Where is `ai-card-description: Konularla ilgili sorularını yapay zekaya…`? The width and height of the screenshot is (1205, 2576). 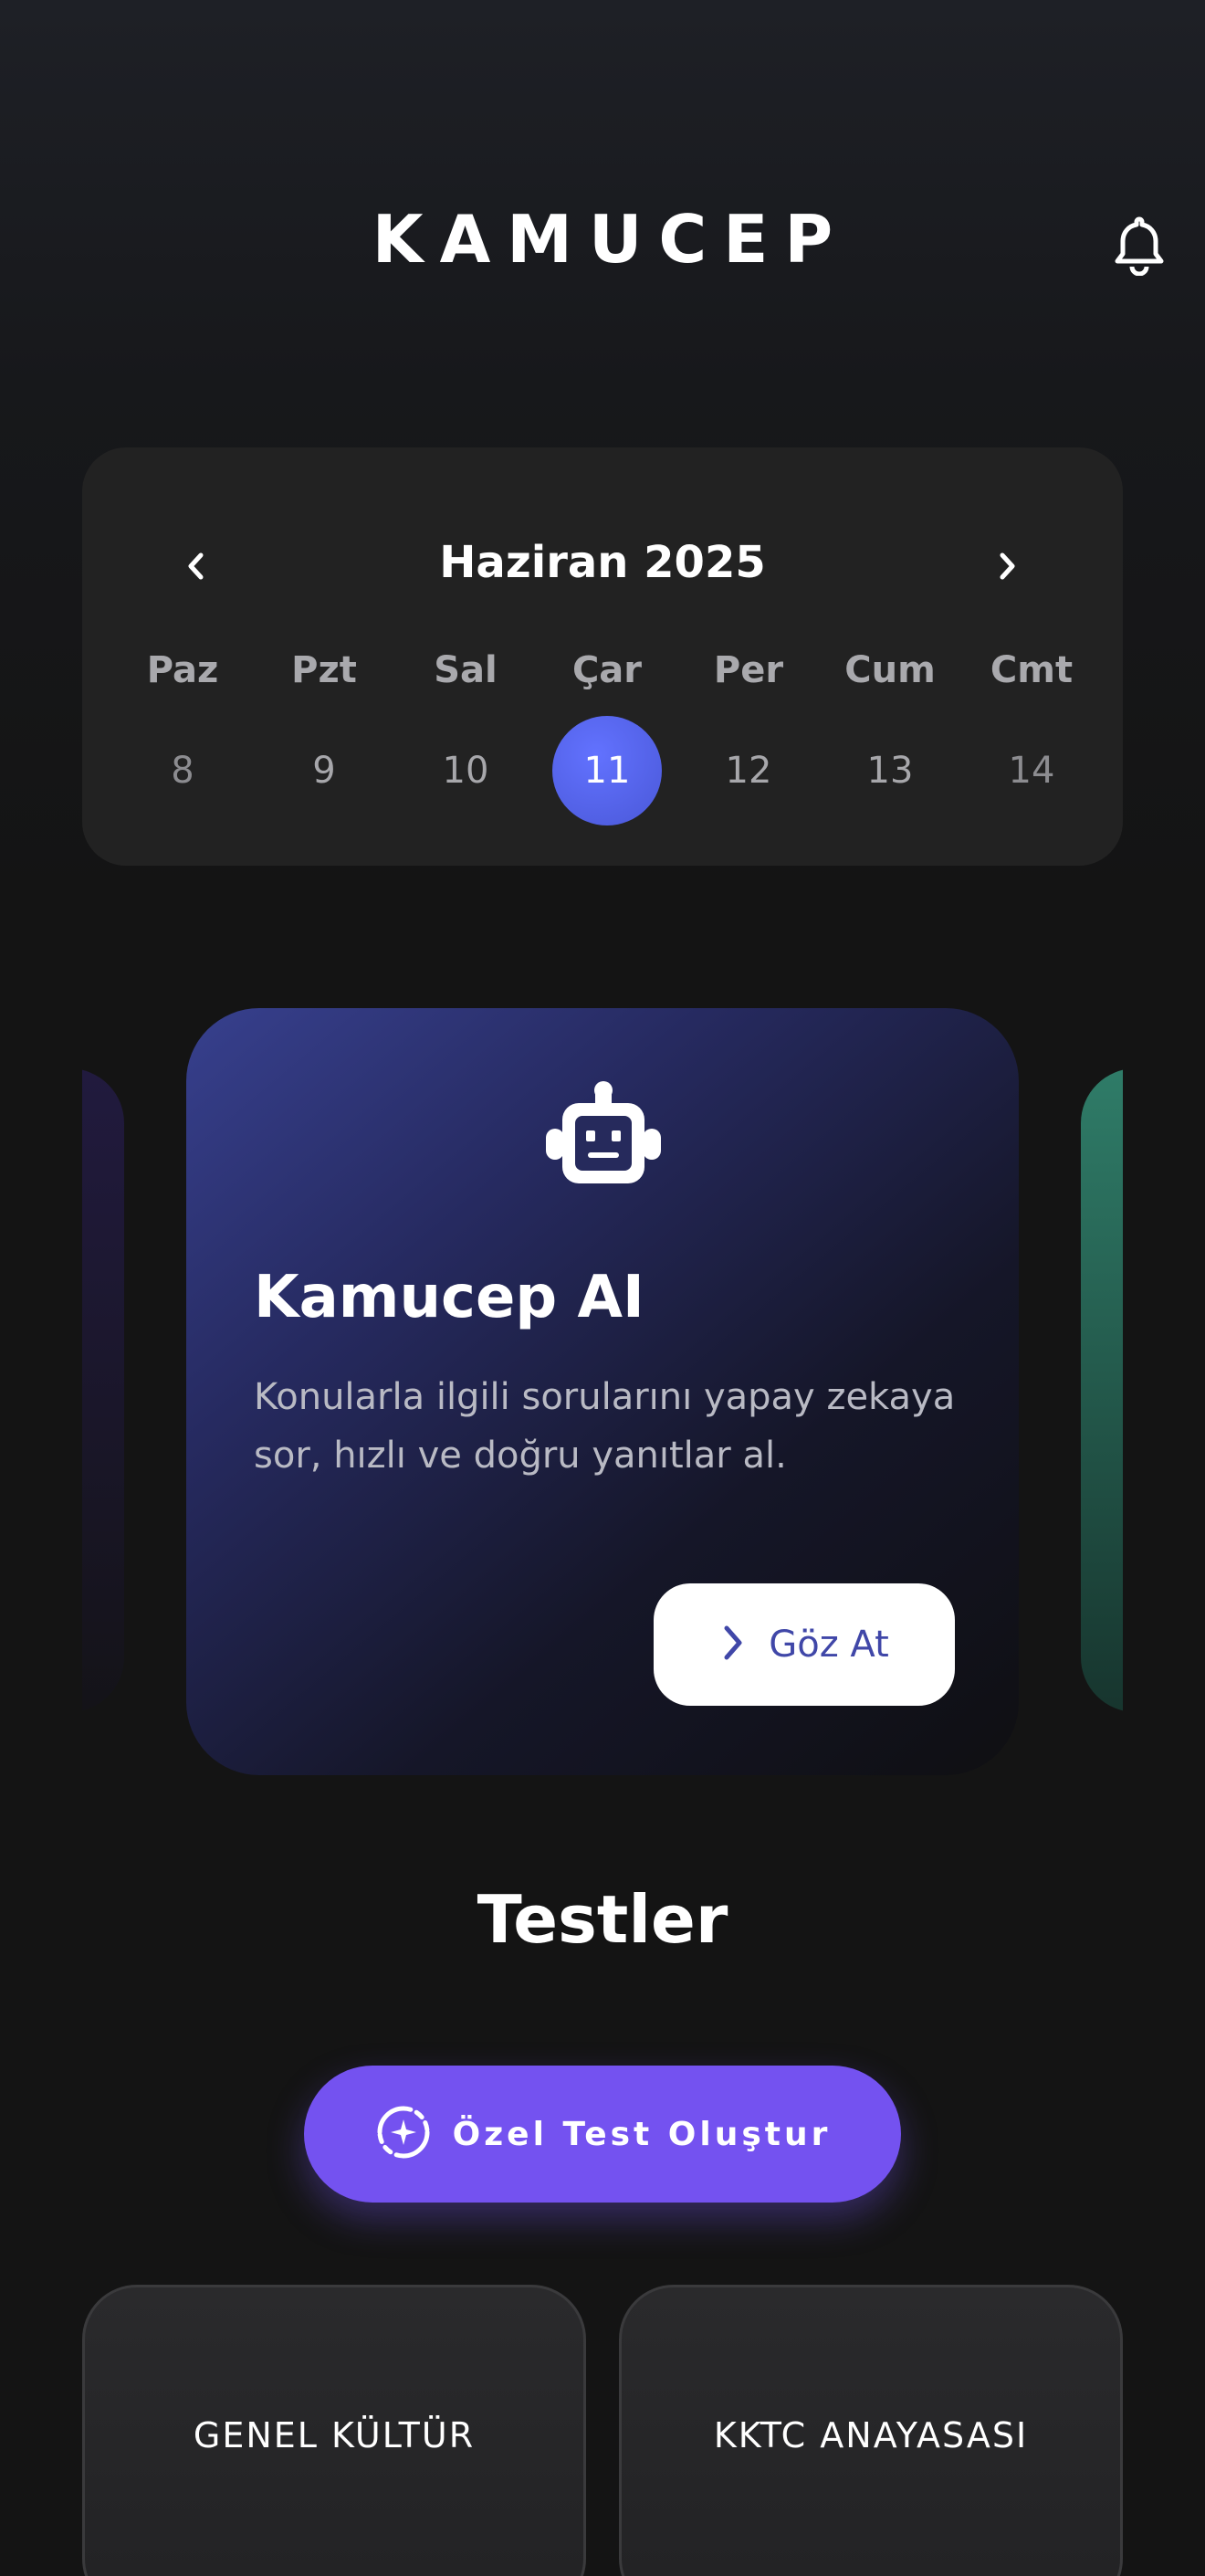 ai-card-description: Konularla ilgili sorularını yapay zekaya… is located at coordinates (605, 1426).